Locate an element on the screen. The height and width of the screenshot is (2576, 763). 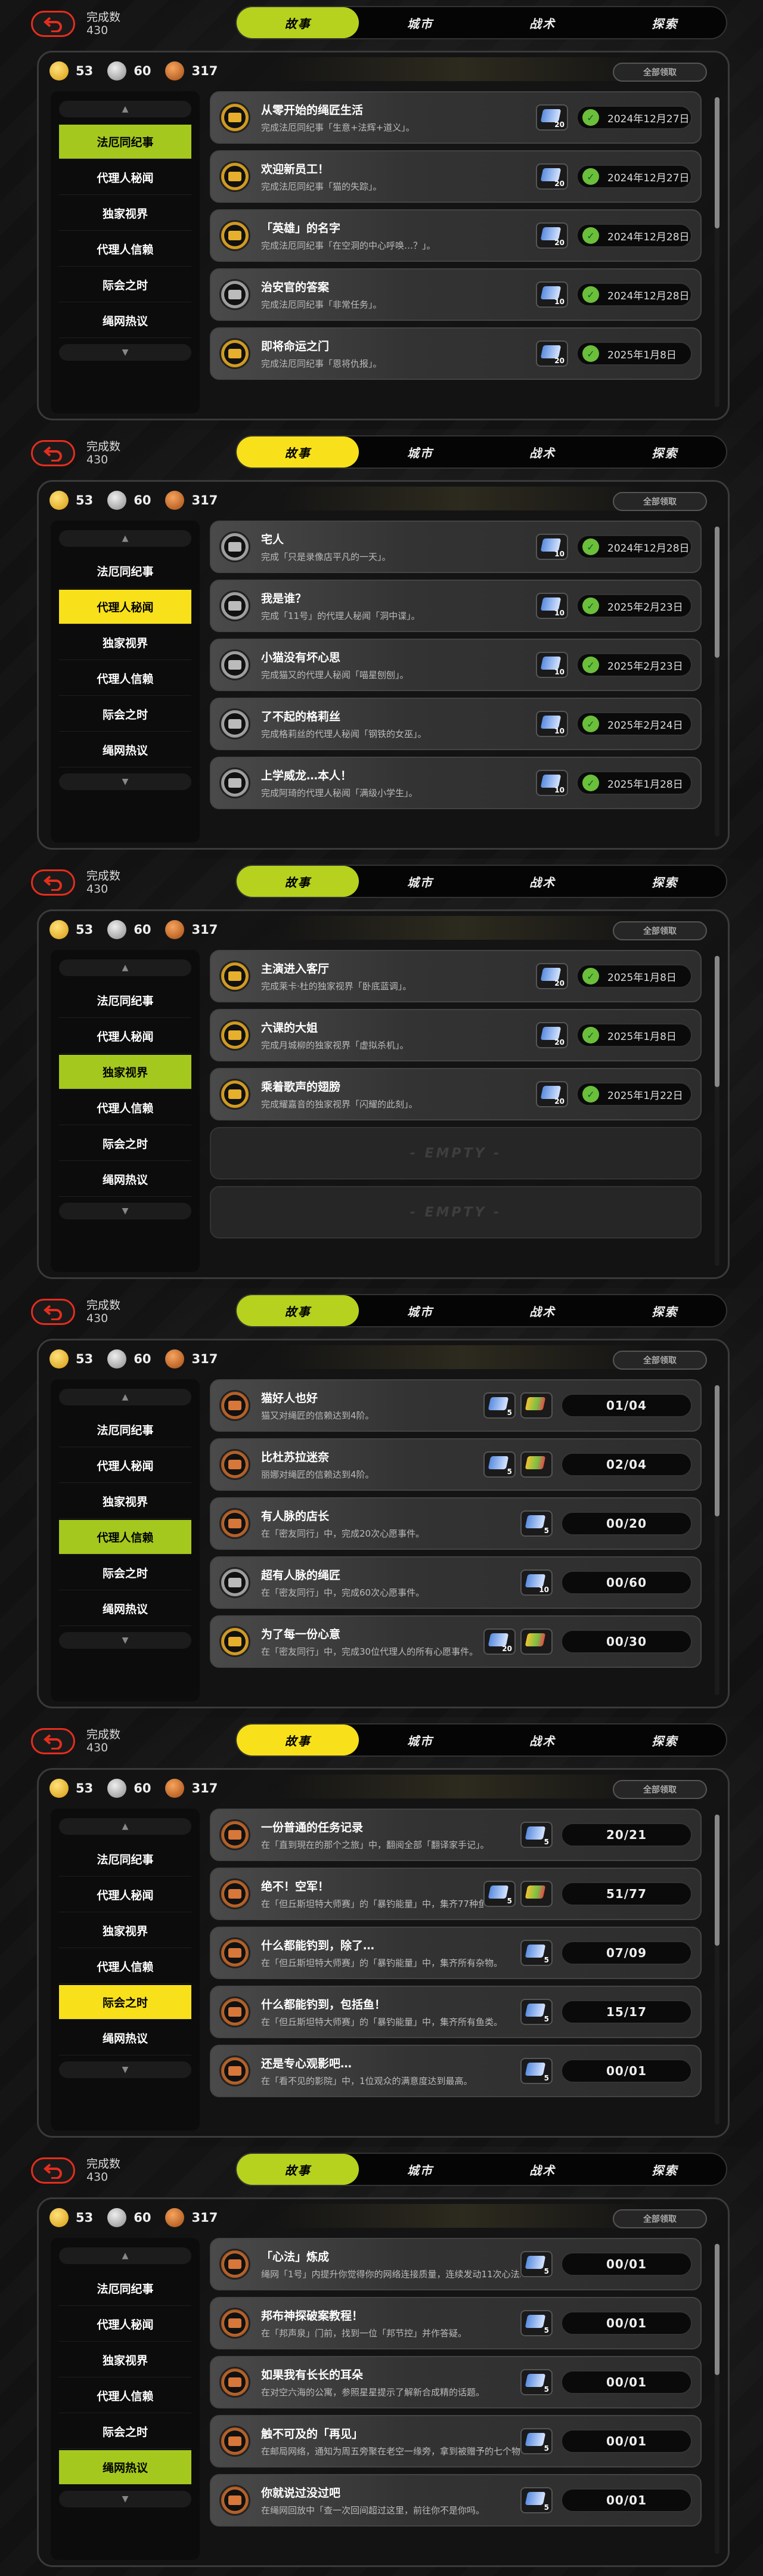
achievement-row: 六课的大姐 完成月城柳的独家视界「虚拟杀机」。 20 ✓ 2025年1月8日 is located at coordinates (456, 1035).